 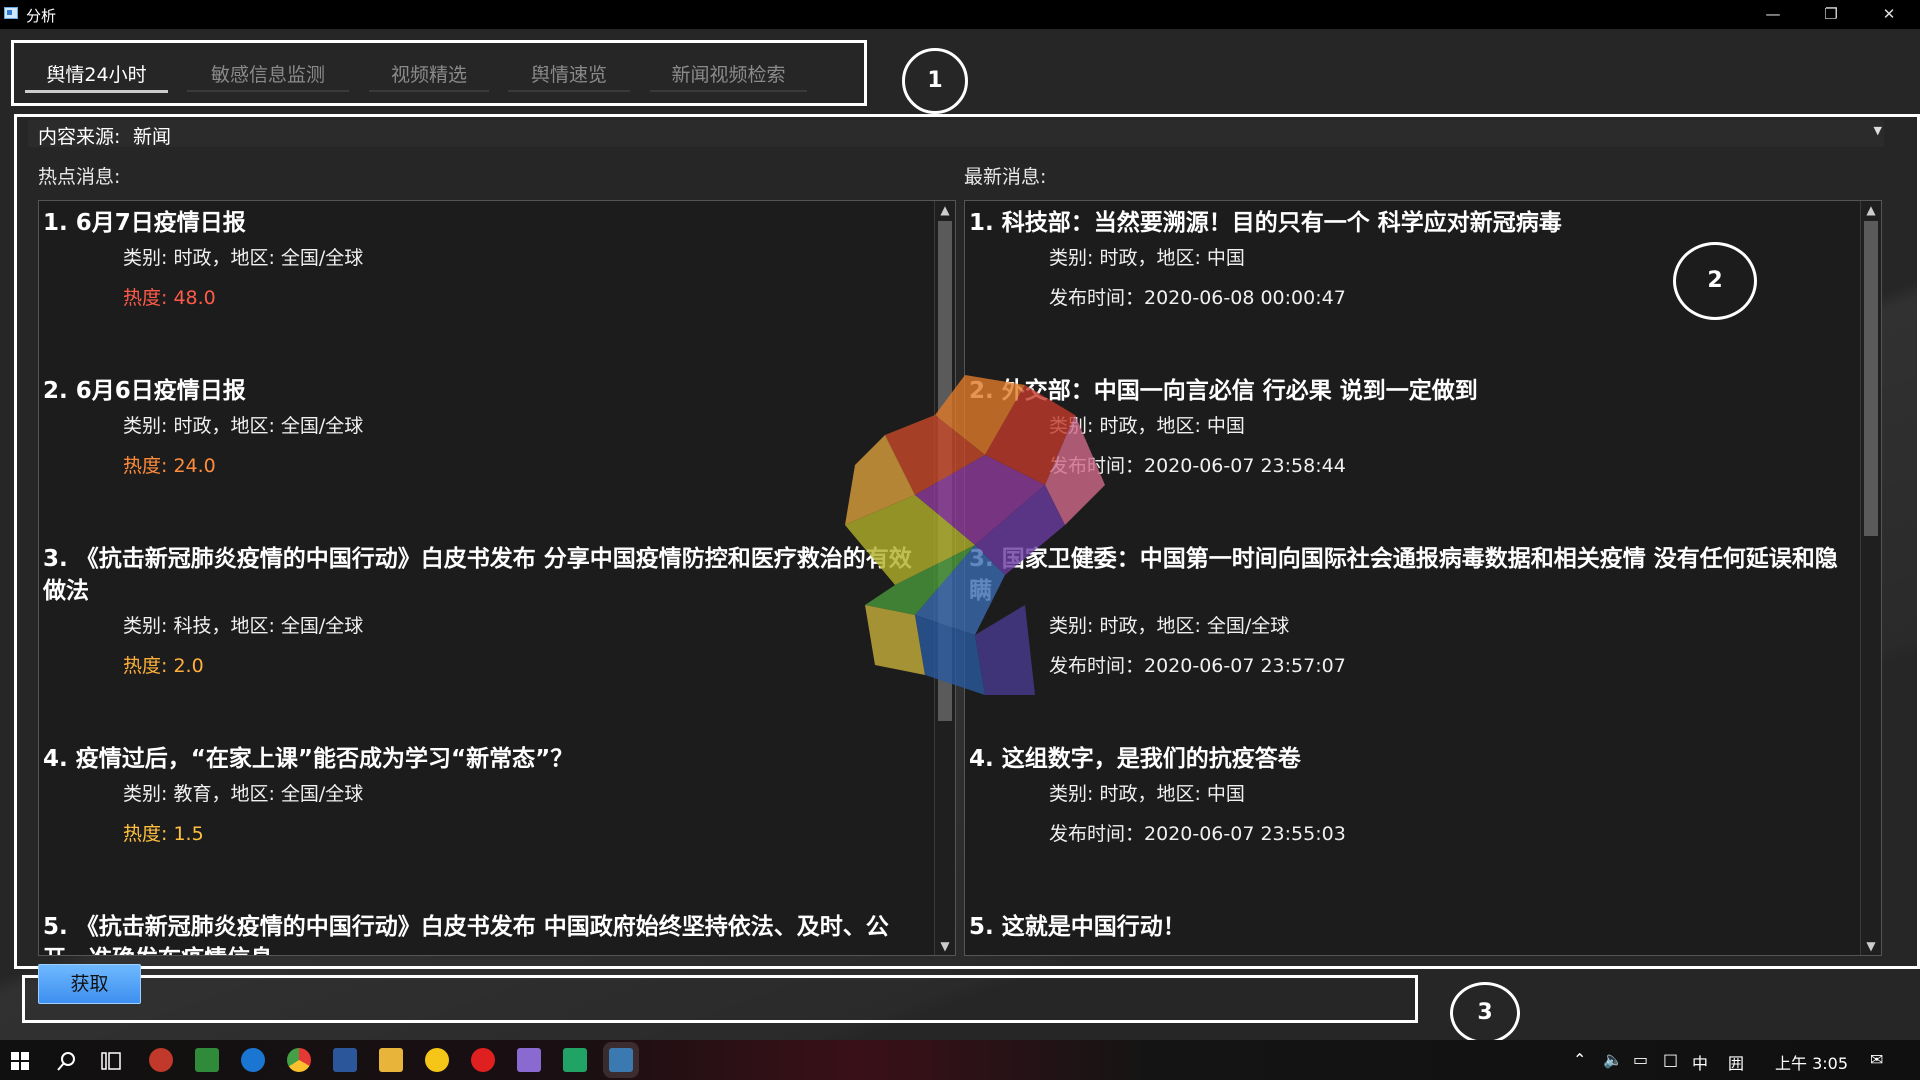 I want to click on annotation-box-fetch, so click(x=720, y=999).